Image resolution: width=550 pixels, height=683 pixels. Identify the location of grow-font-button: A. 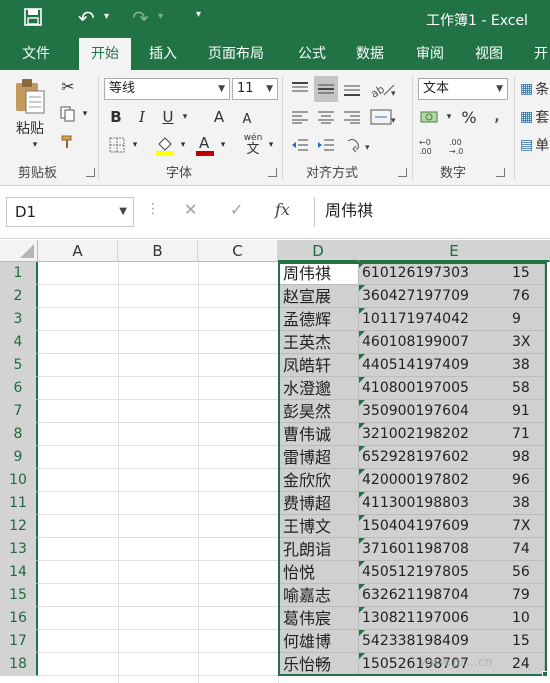
(219, 117).